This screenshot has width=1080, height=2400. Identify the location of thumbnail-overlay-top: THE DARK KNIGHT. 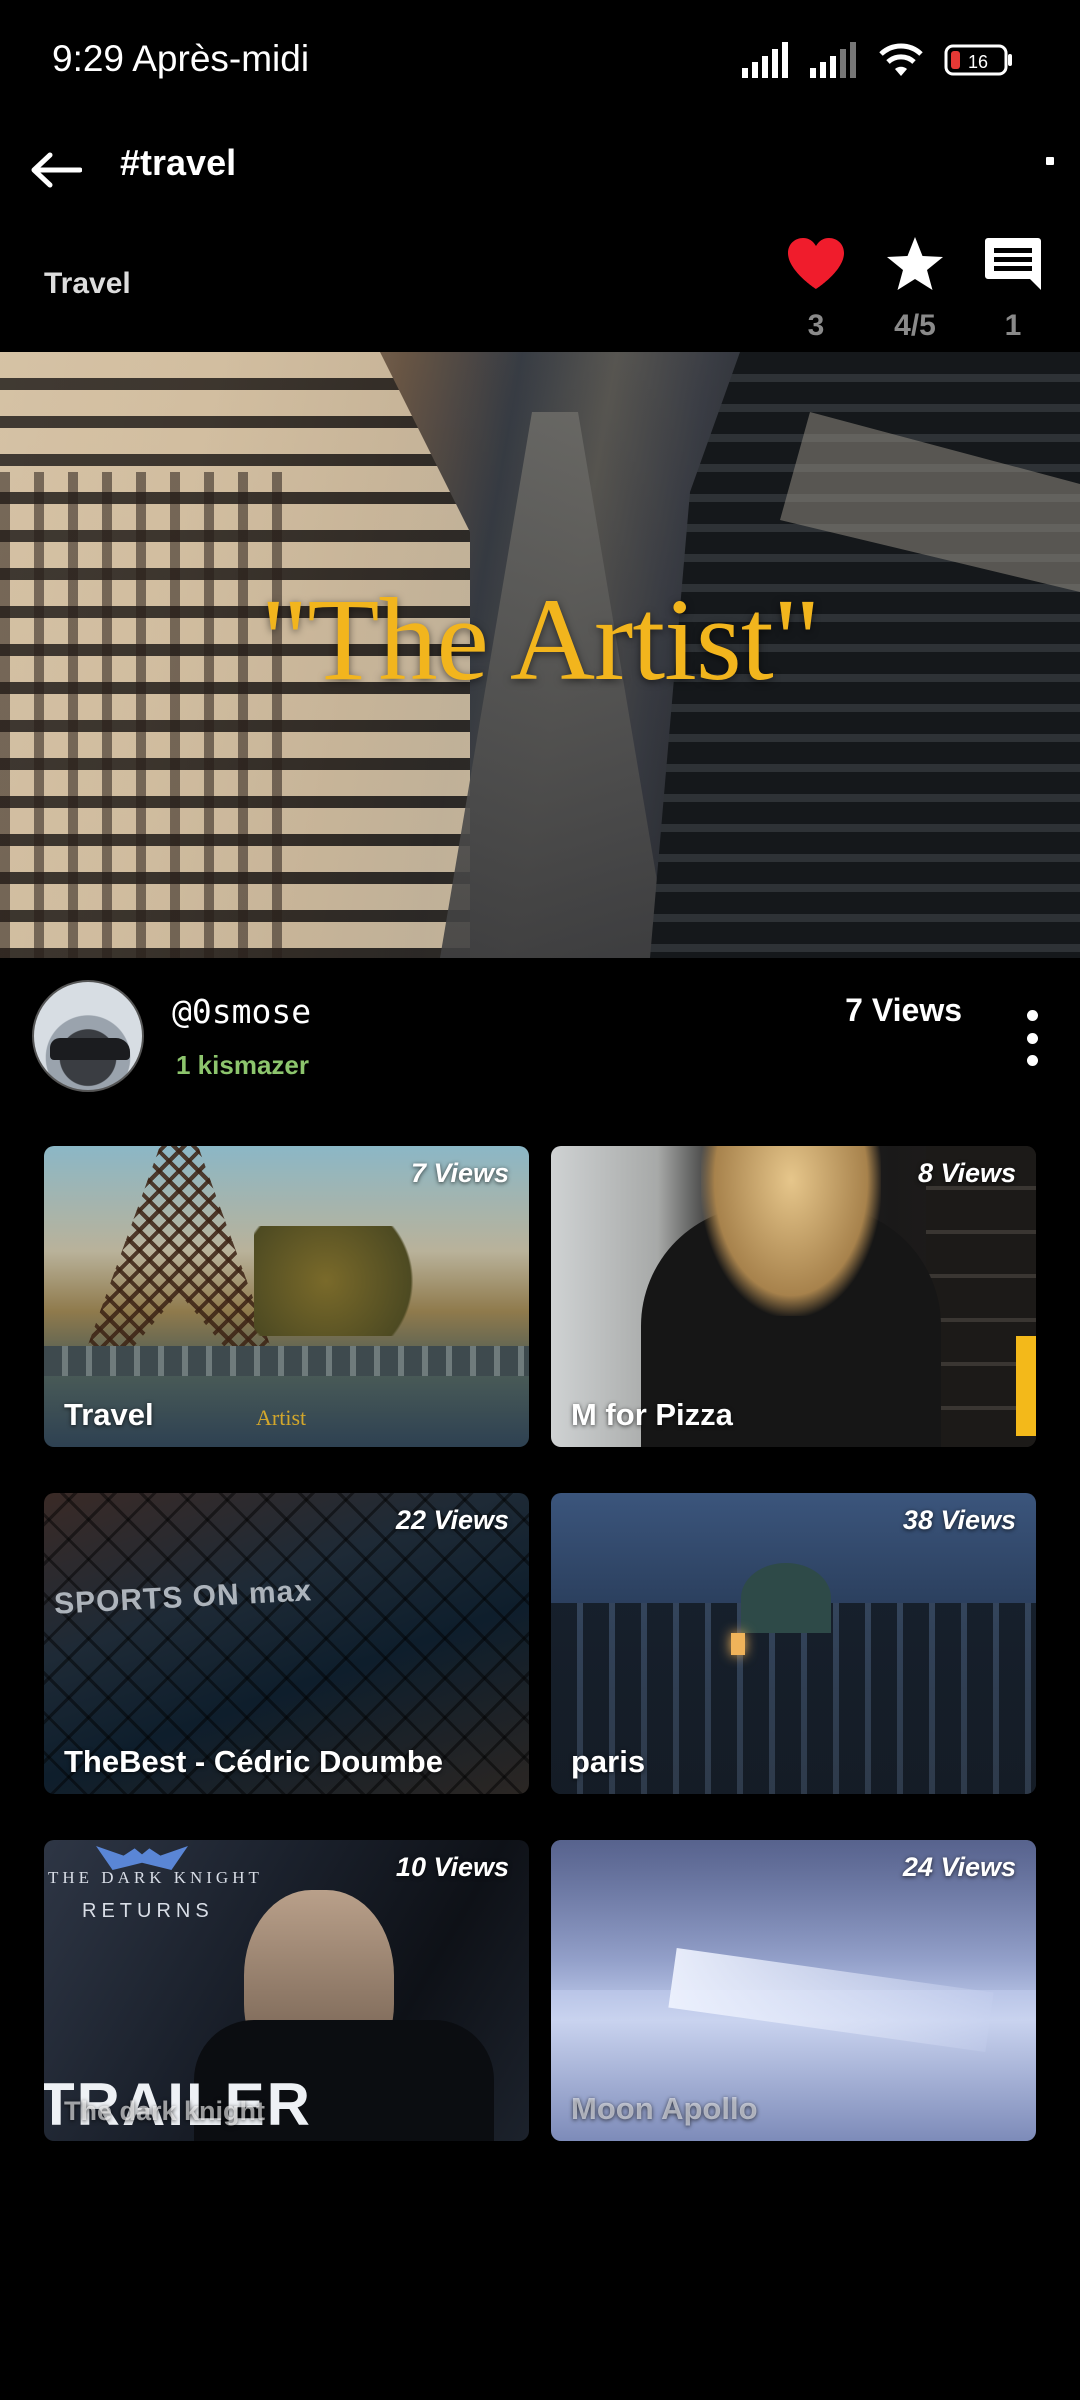
(155, 1877).